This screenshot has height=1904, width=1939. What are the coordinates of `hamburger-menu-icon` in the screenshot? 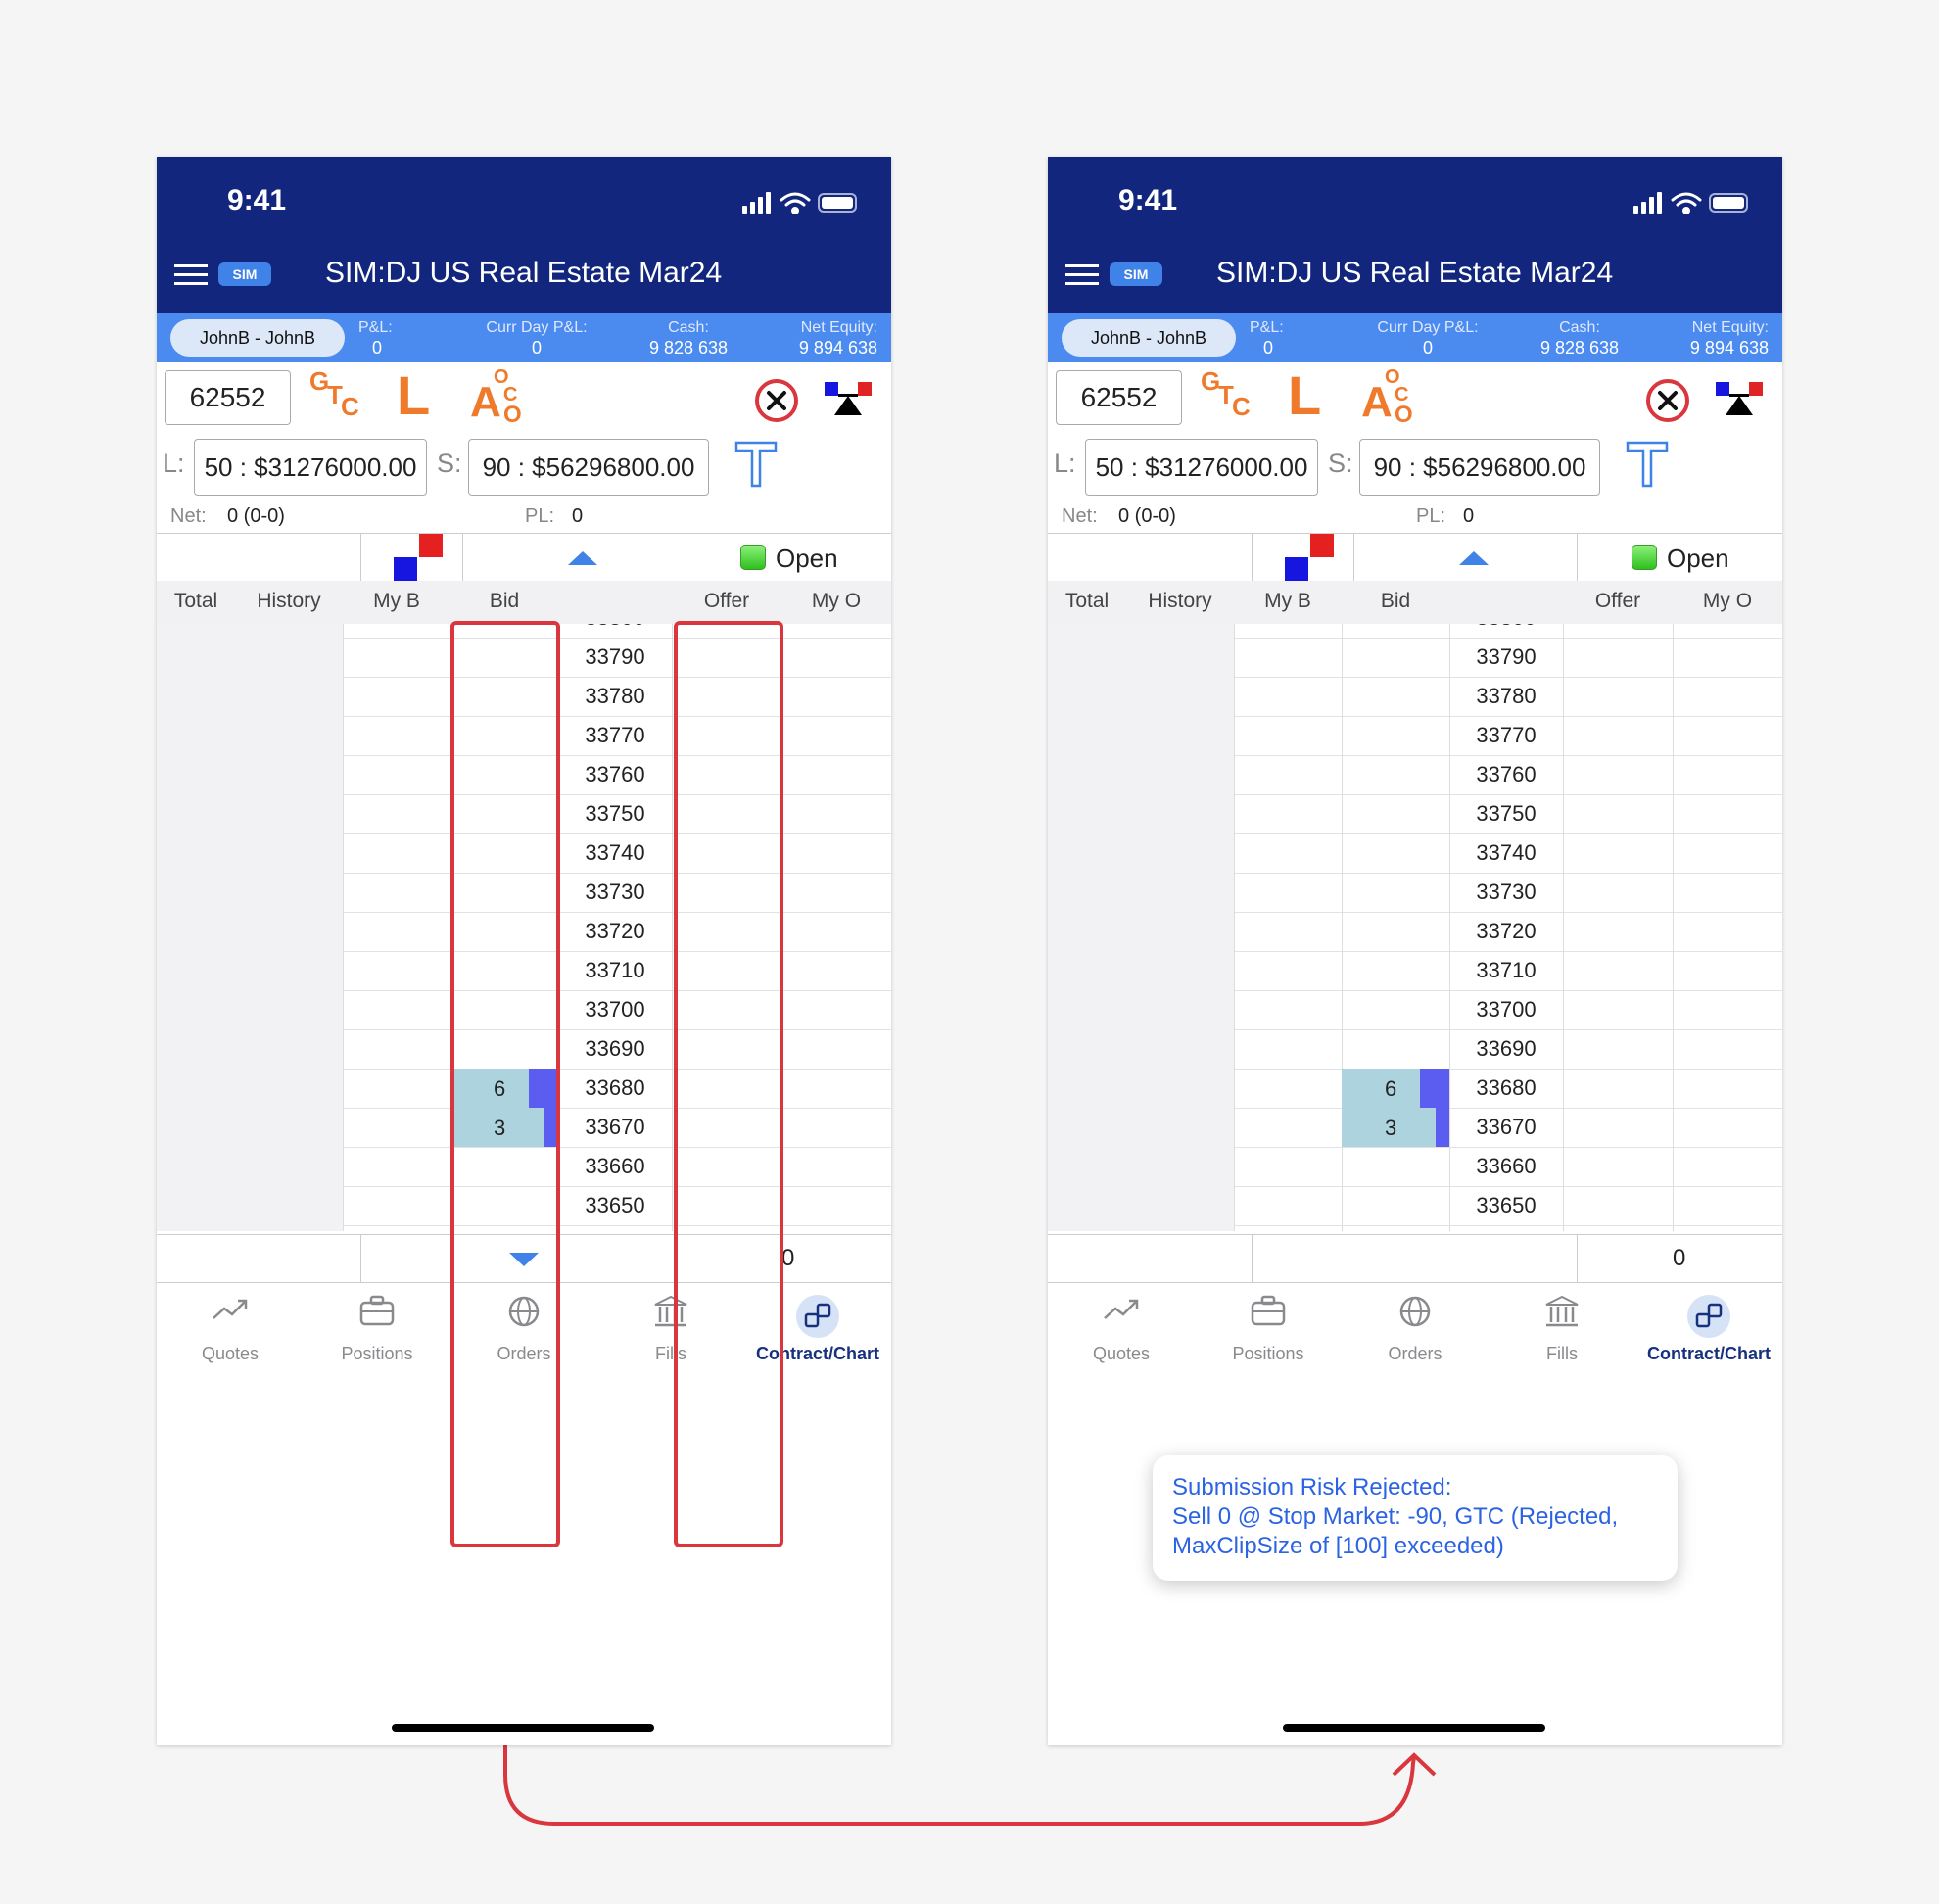 It's located at (1082, 275).